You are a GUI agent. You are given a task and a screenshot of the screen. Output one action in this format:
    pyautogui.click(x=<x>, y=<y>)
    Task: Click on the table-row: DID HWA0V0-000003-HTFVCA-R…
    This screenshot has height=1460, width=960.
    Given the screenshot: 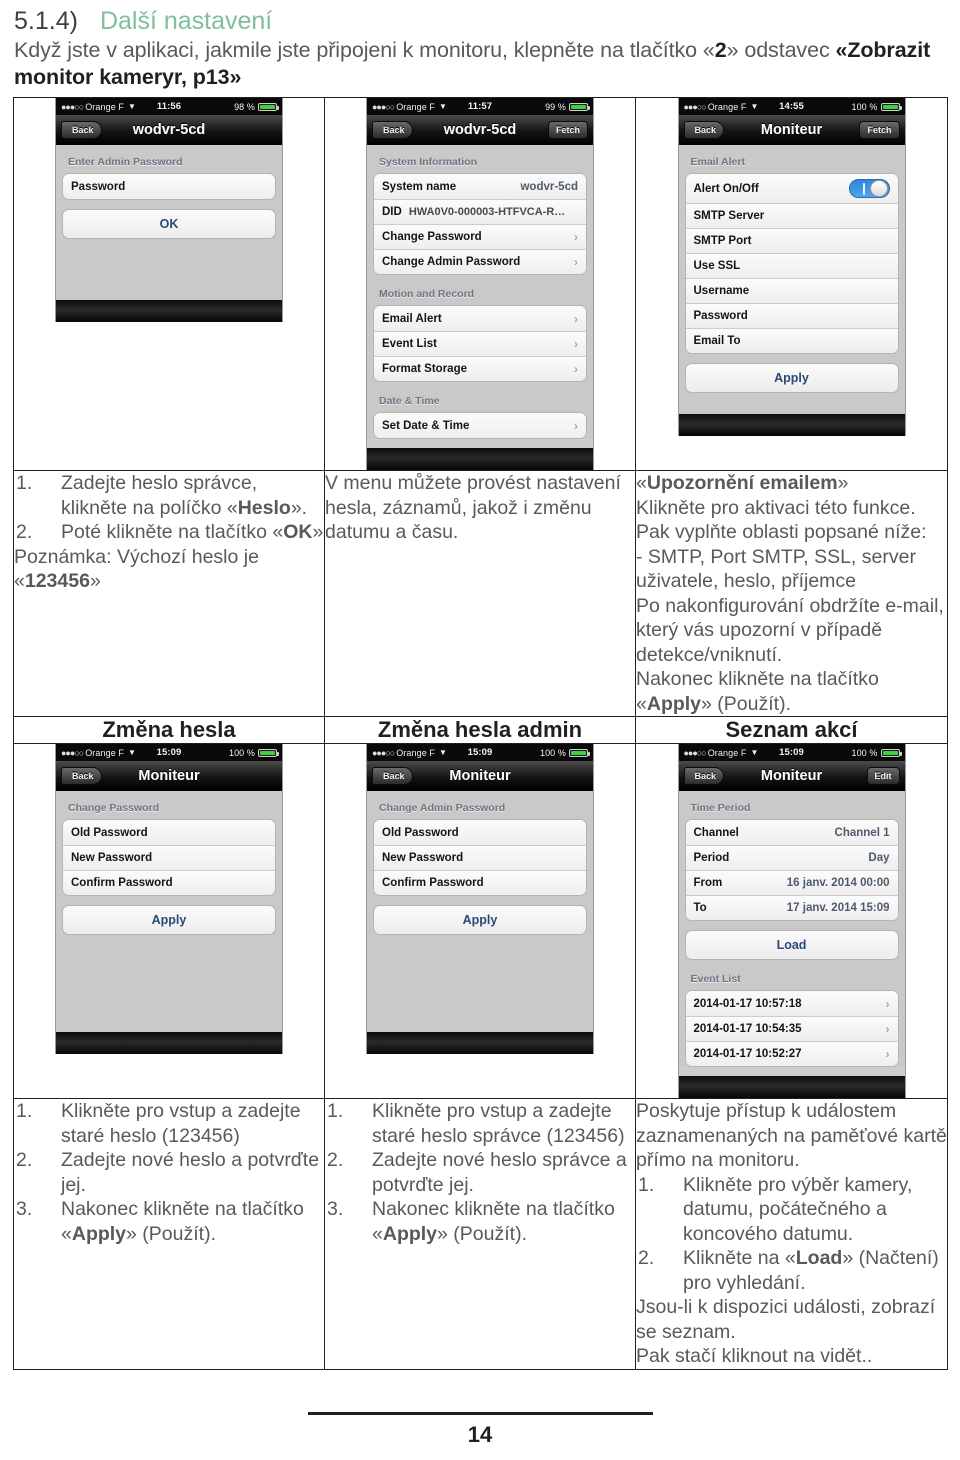 What is the action you would take?
    pyautogui.click(x=480, y=211)
    